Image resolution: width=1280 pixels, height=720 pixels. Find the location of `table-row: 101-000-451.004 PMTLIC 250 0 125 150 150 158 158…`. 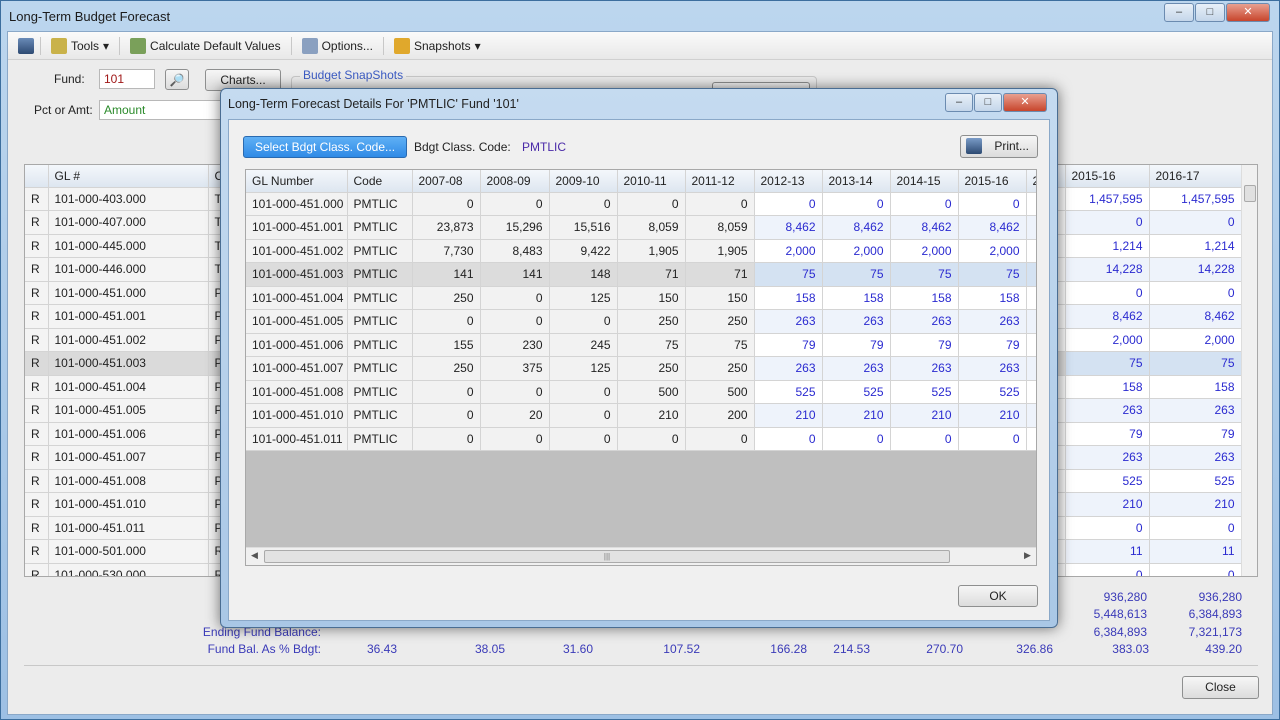

table-row: 101-000-451.004 PMTLIC 250 0 125 150 150 158 158… is located at coordinates (641, 298).